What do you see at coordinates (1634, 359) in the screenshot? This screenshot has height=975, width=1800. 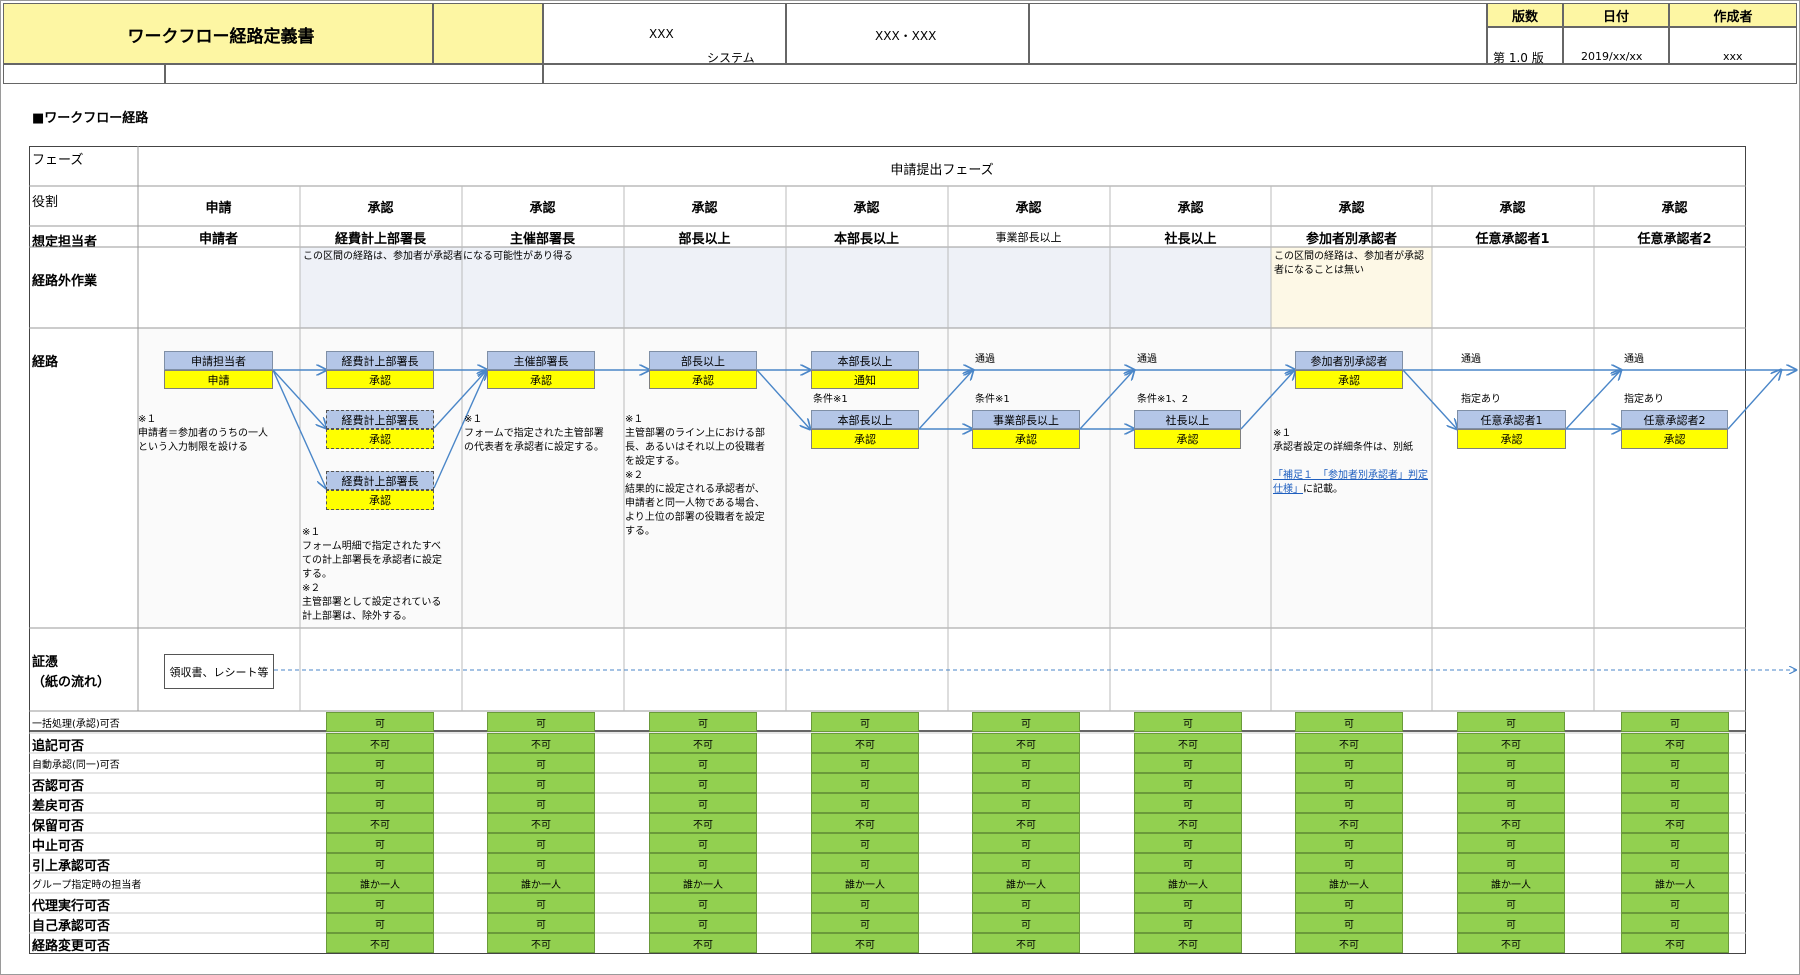 I see `route-label-pass4: 通過` at bounding box center [1634, 359].